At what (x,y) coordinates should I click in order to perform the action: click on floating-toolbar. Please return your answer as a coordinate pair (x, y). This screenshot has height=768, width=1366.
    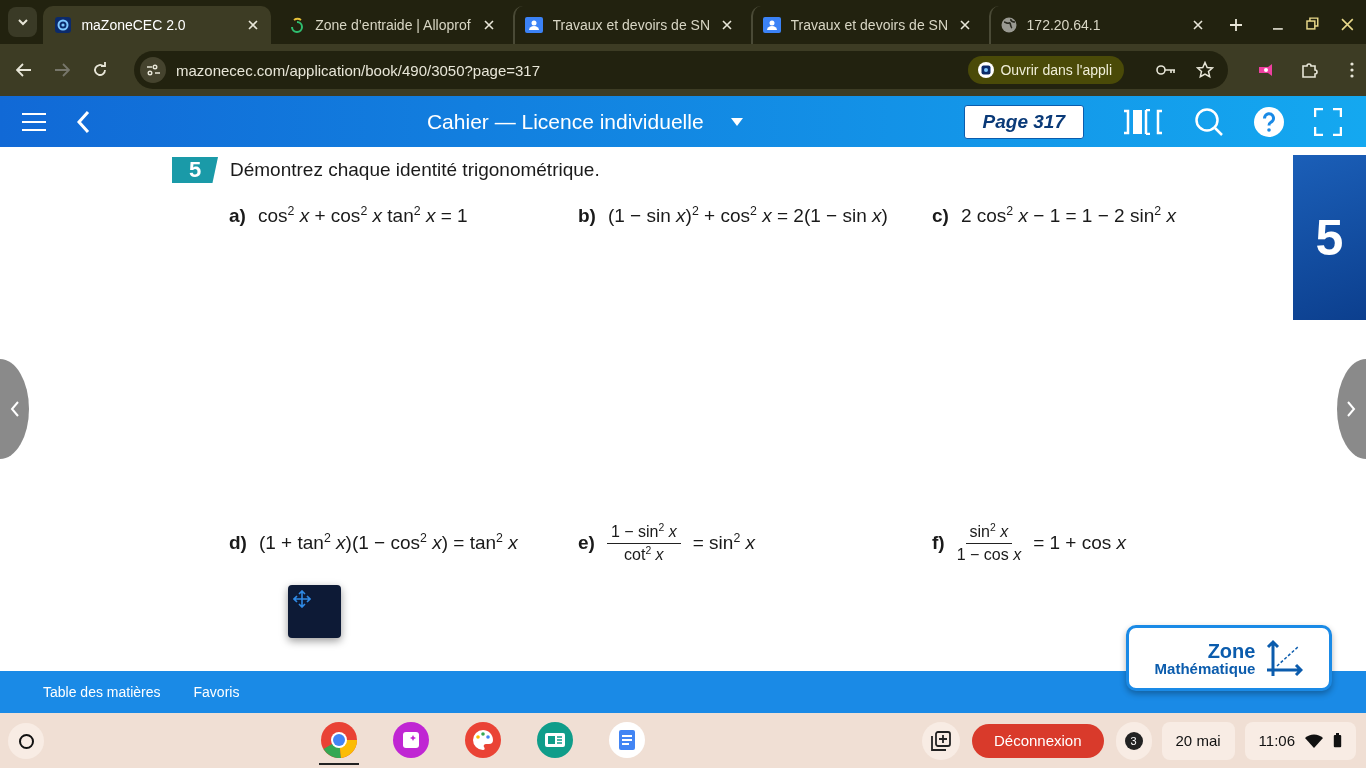
    Looking at the image, I should click on (314, 611).